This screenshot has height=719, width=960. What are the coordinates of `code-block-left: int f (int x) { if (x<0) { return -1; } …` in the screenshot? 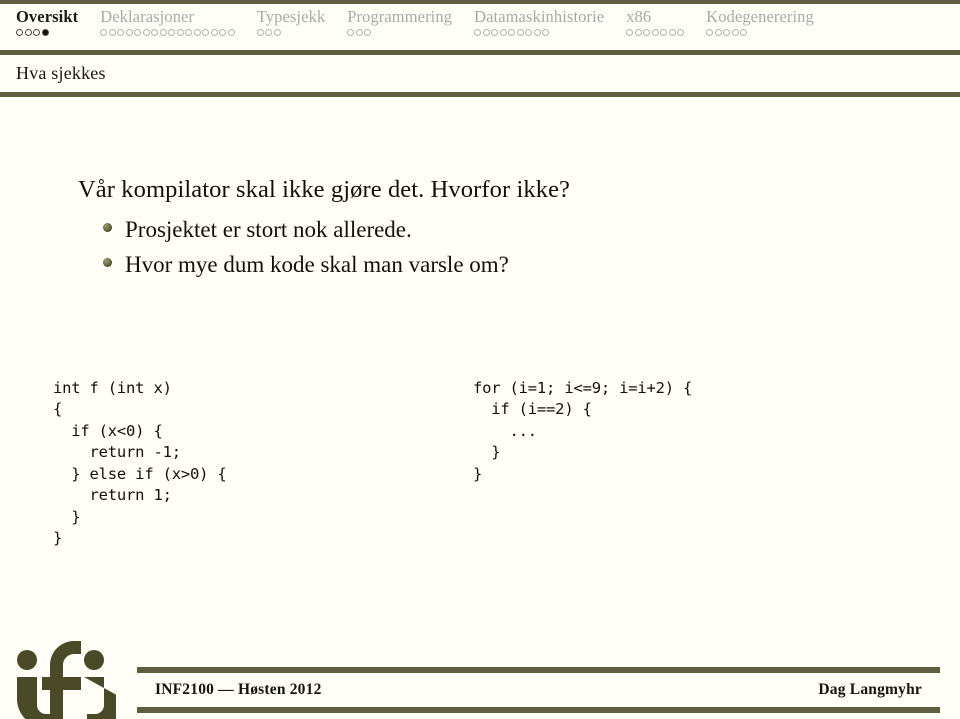 It's located at (140, 463).